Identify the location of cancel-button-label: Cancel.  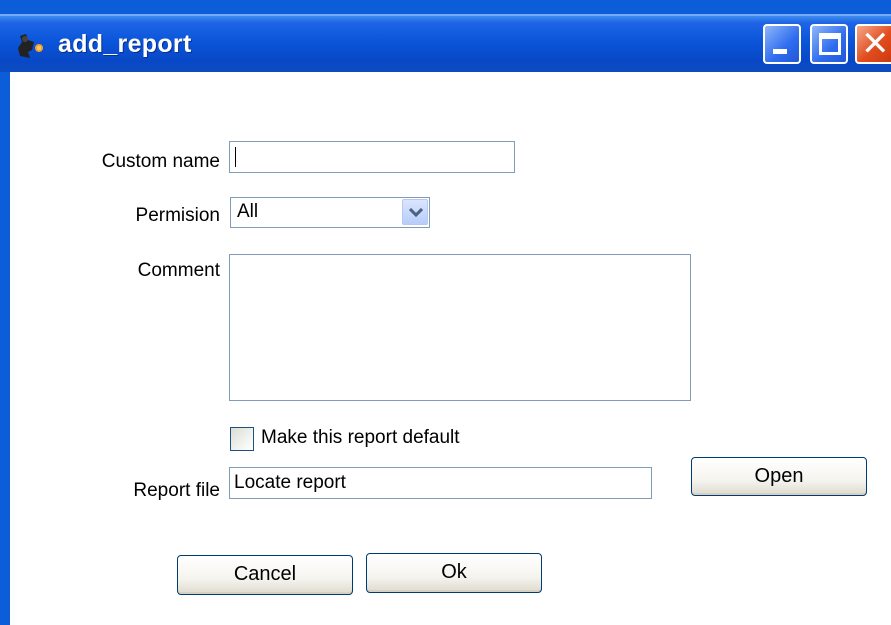
(265, 574).